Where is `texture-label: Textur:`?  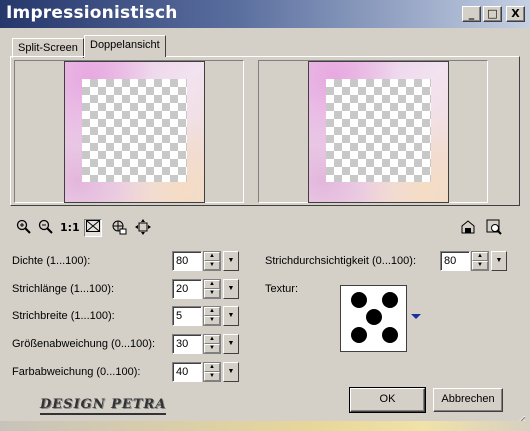 texture-label: Textur: is located at coordinates (282, 289).